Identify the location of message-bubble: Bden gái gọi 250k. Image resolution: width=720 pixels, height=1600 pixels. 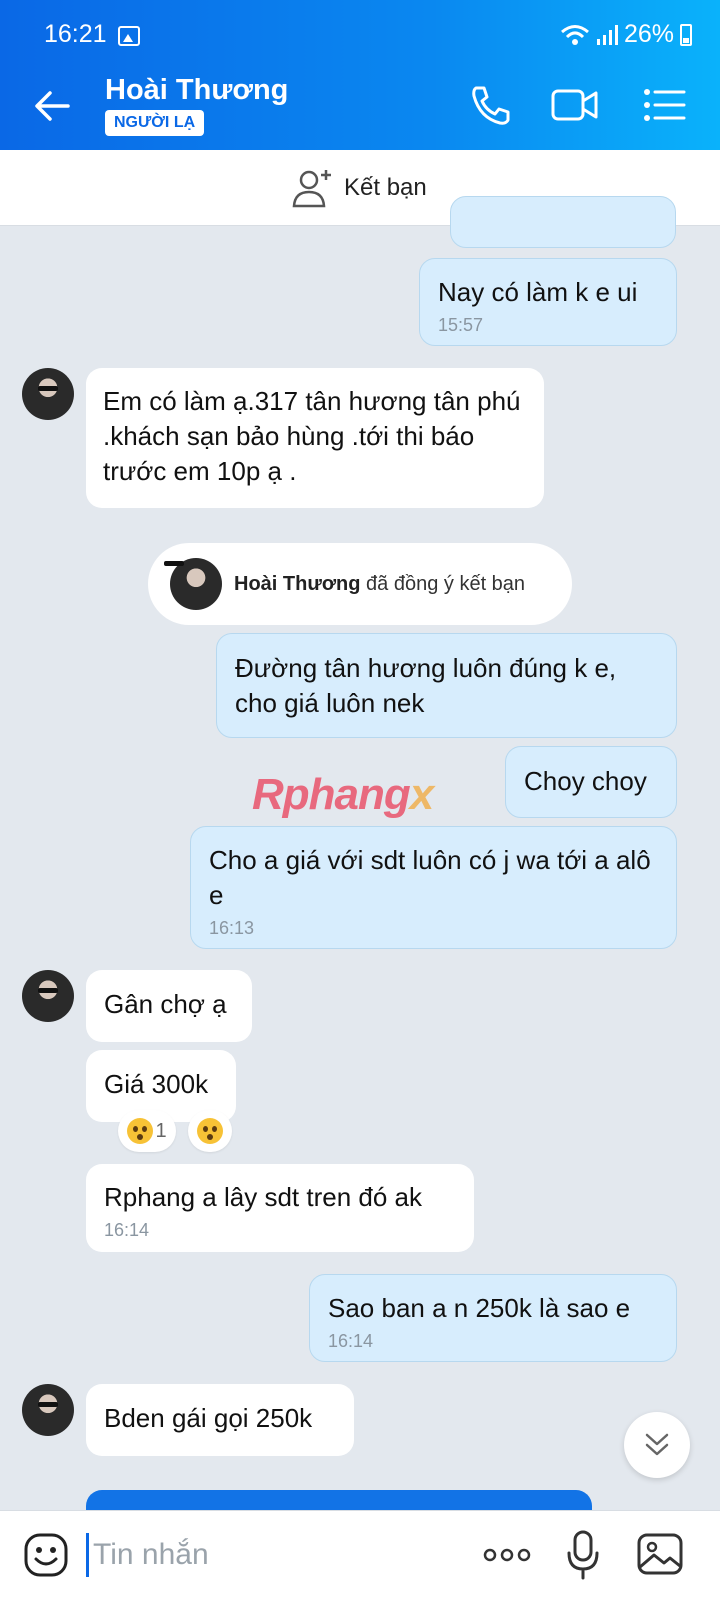
(220, 1420).